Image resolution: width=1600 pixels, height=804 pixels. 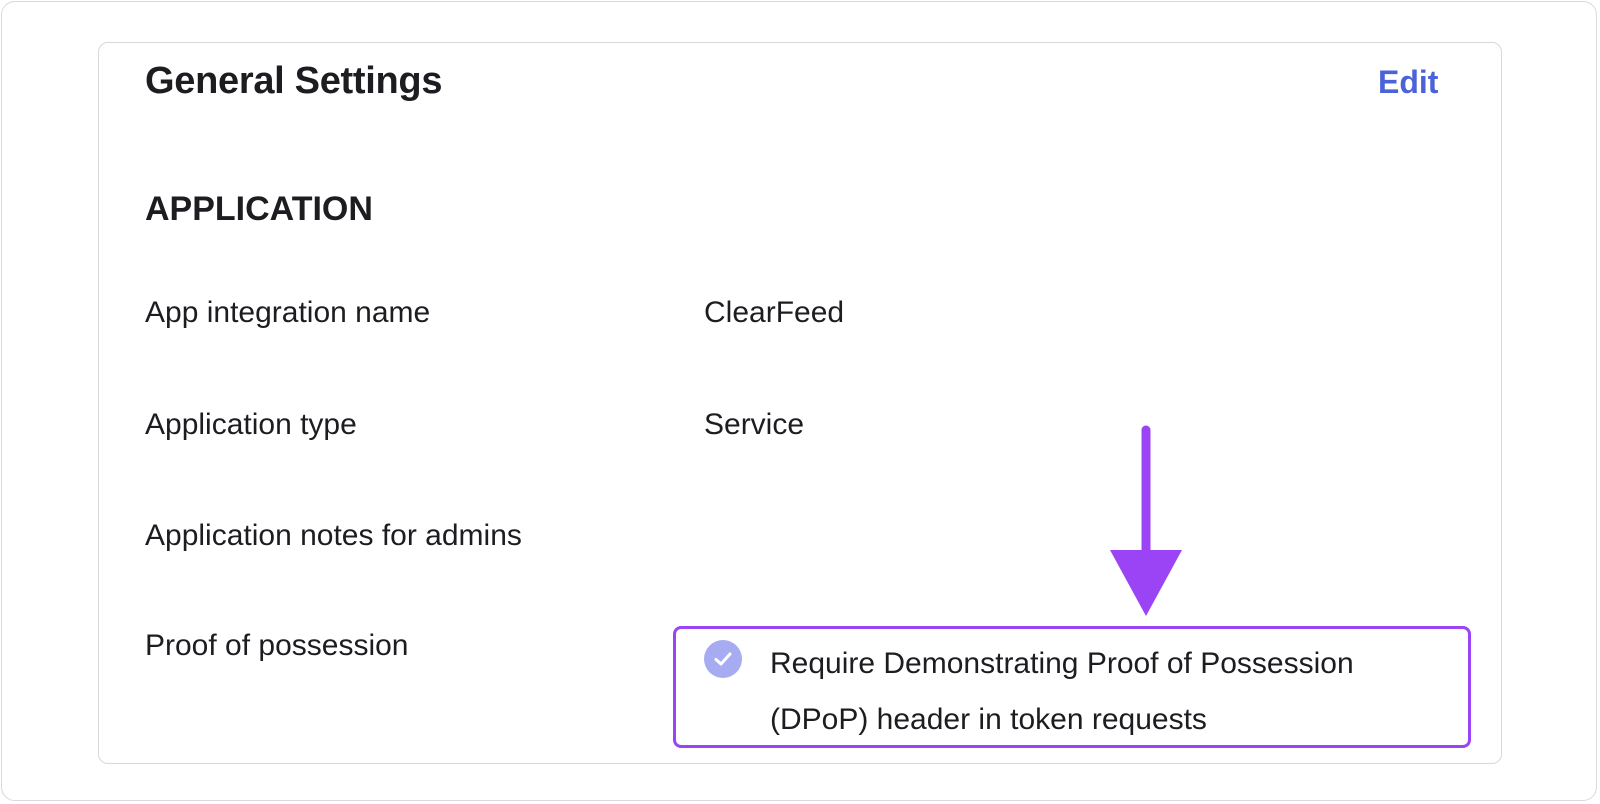 I want to click on arrow-down-icon, so click(x=1146, y=520).